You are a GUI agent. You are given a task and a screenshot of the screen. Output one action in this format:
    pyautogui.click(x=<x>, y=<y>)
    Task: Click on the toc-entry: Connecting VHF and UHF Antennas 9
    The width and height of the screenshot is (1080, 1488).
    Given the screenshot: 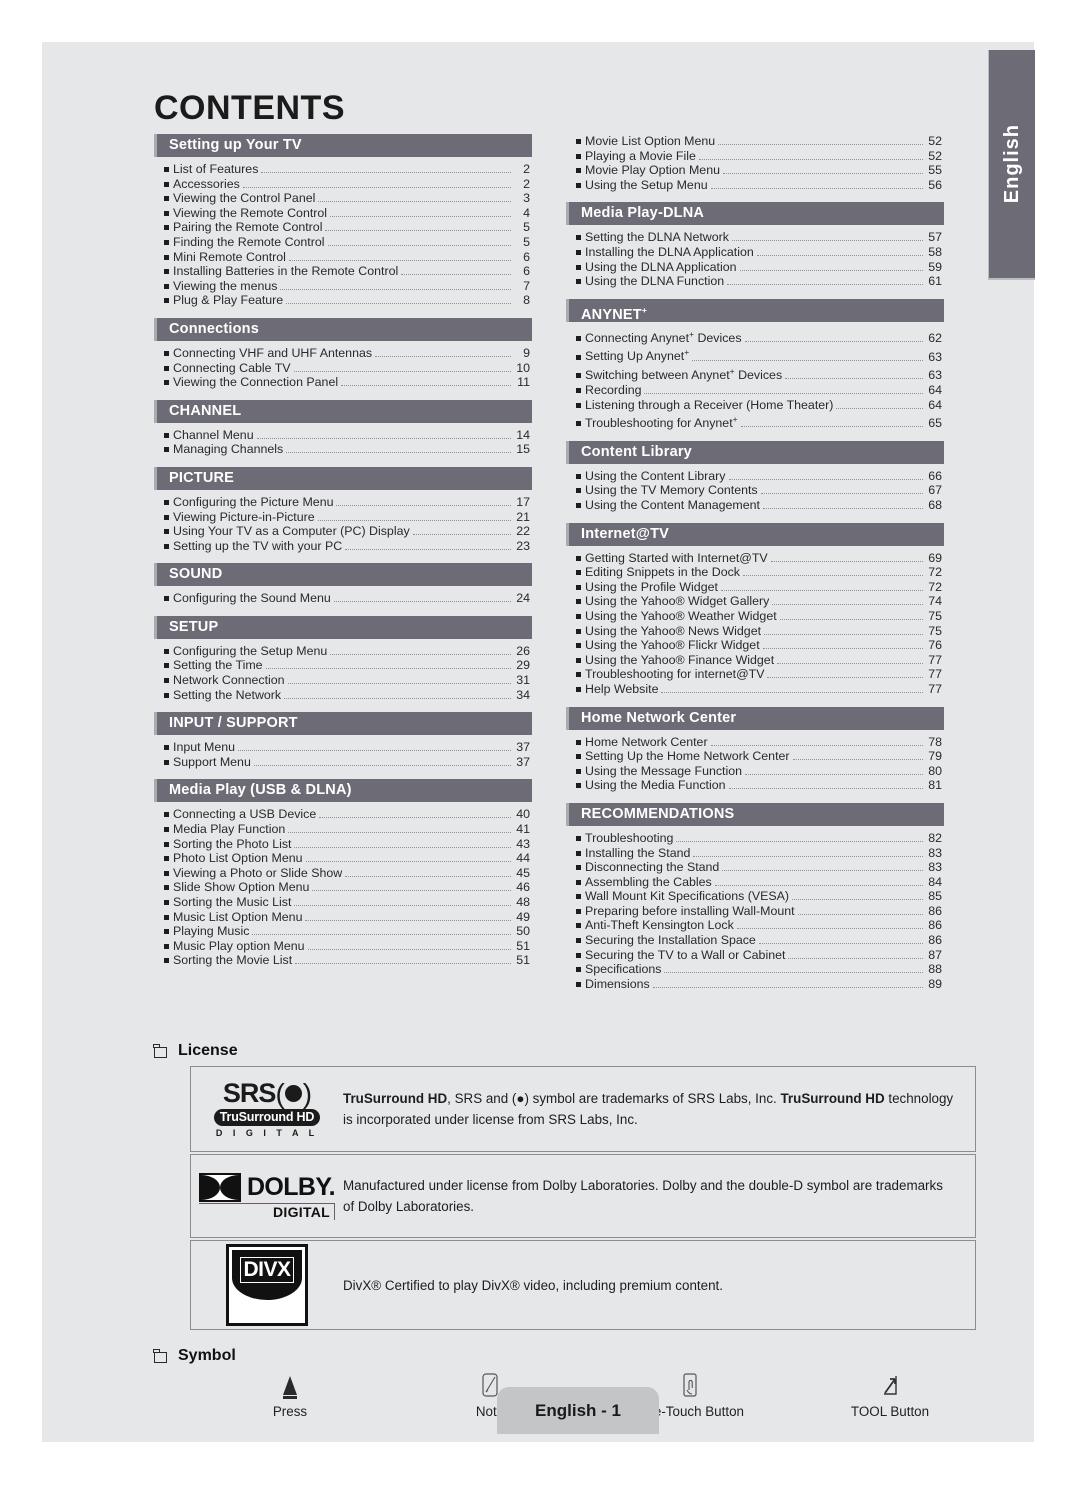 What is the action you would take?
    pyautogui.click(x=347, y=353)
    